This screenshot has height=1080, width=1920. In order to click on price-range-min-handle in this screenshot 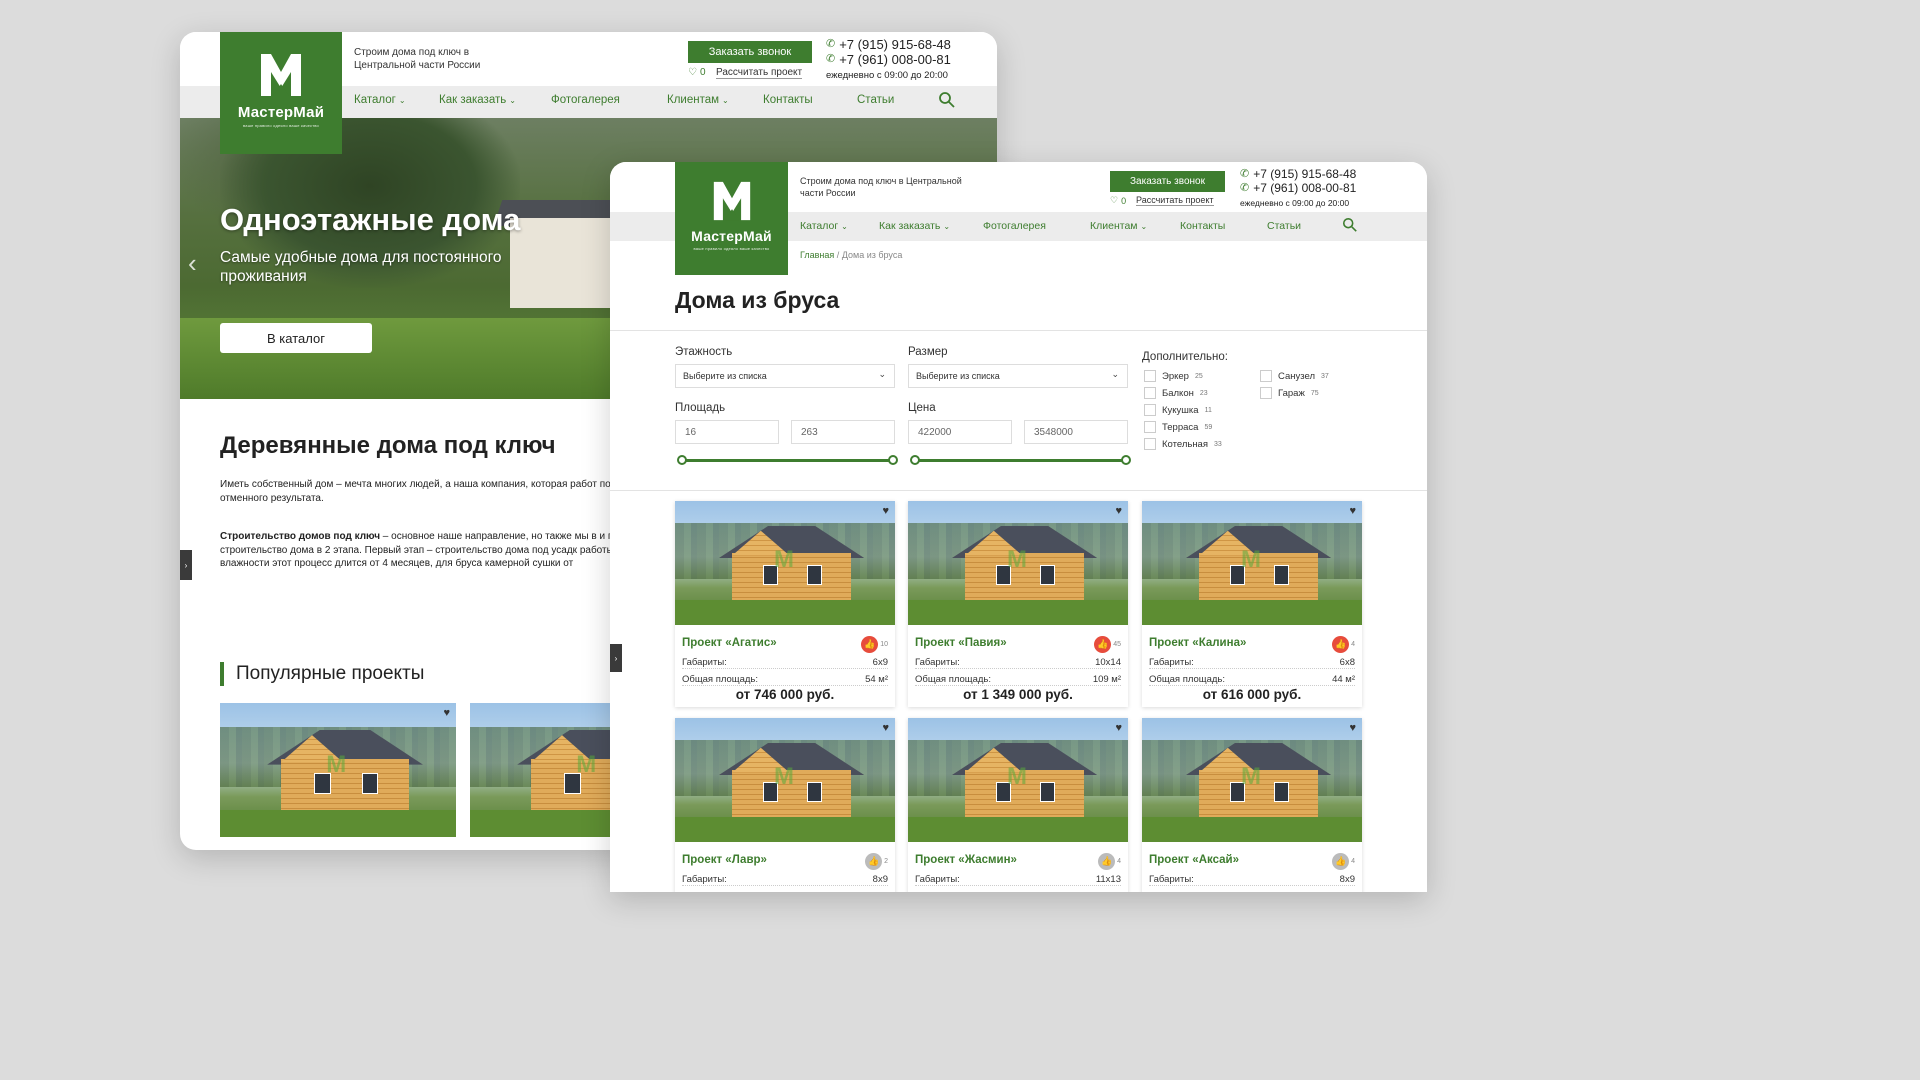, I will do `click(915, 460)`.